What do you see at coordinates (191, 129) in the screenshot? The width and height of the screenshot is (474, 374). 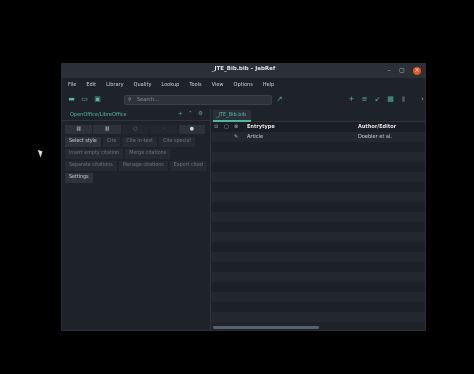 I see `help-icon: ●` at bounding box center [191, 129].